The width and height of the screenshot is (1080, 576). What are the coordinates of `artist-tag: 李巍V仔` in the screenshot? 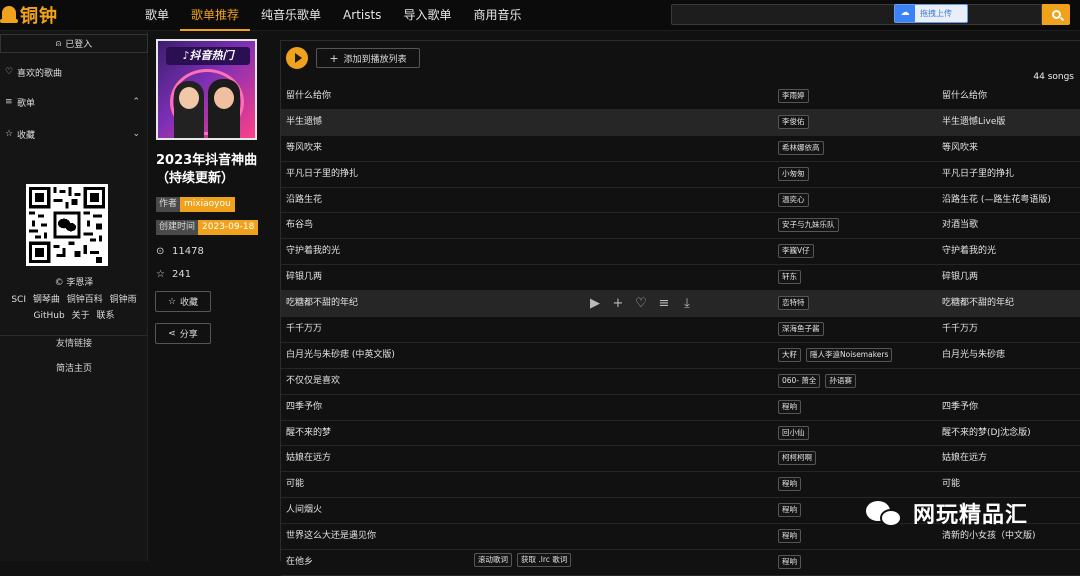 It's located at (796, 251).